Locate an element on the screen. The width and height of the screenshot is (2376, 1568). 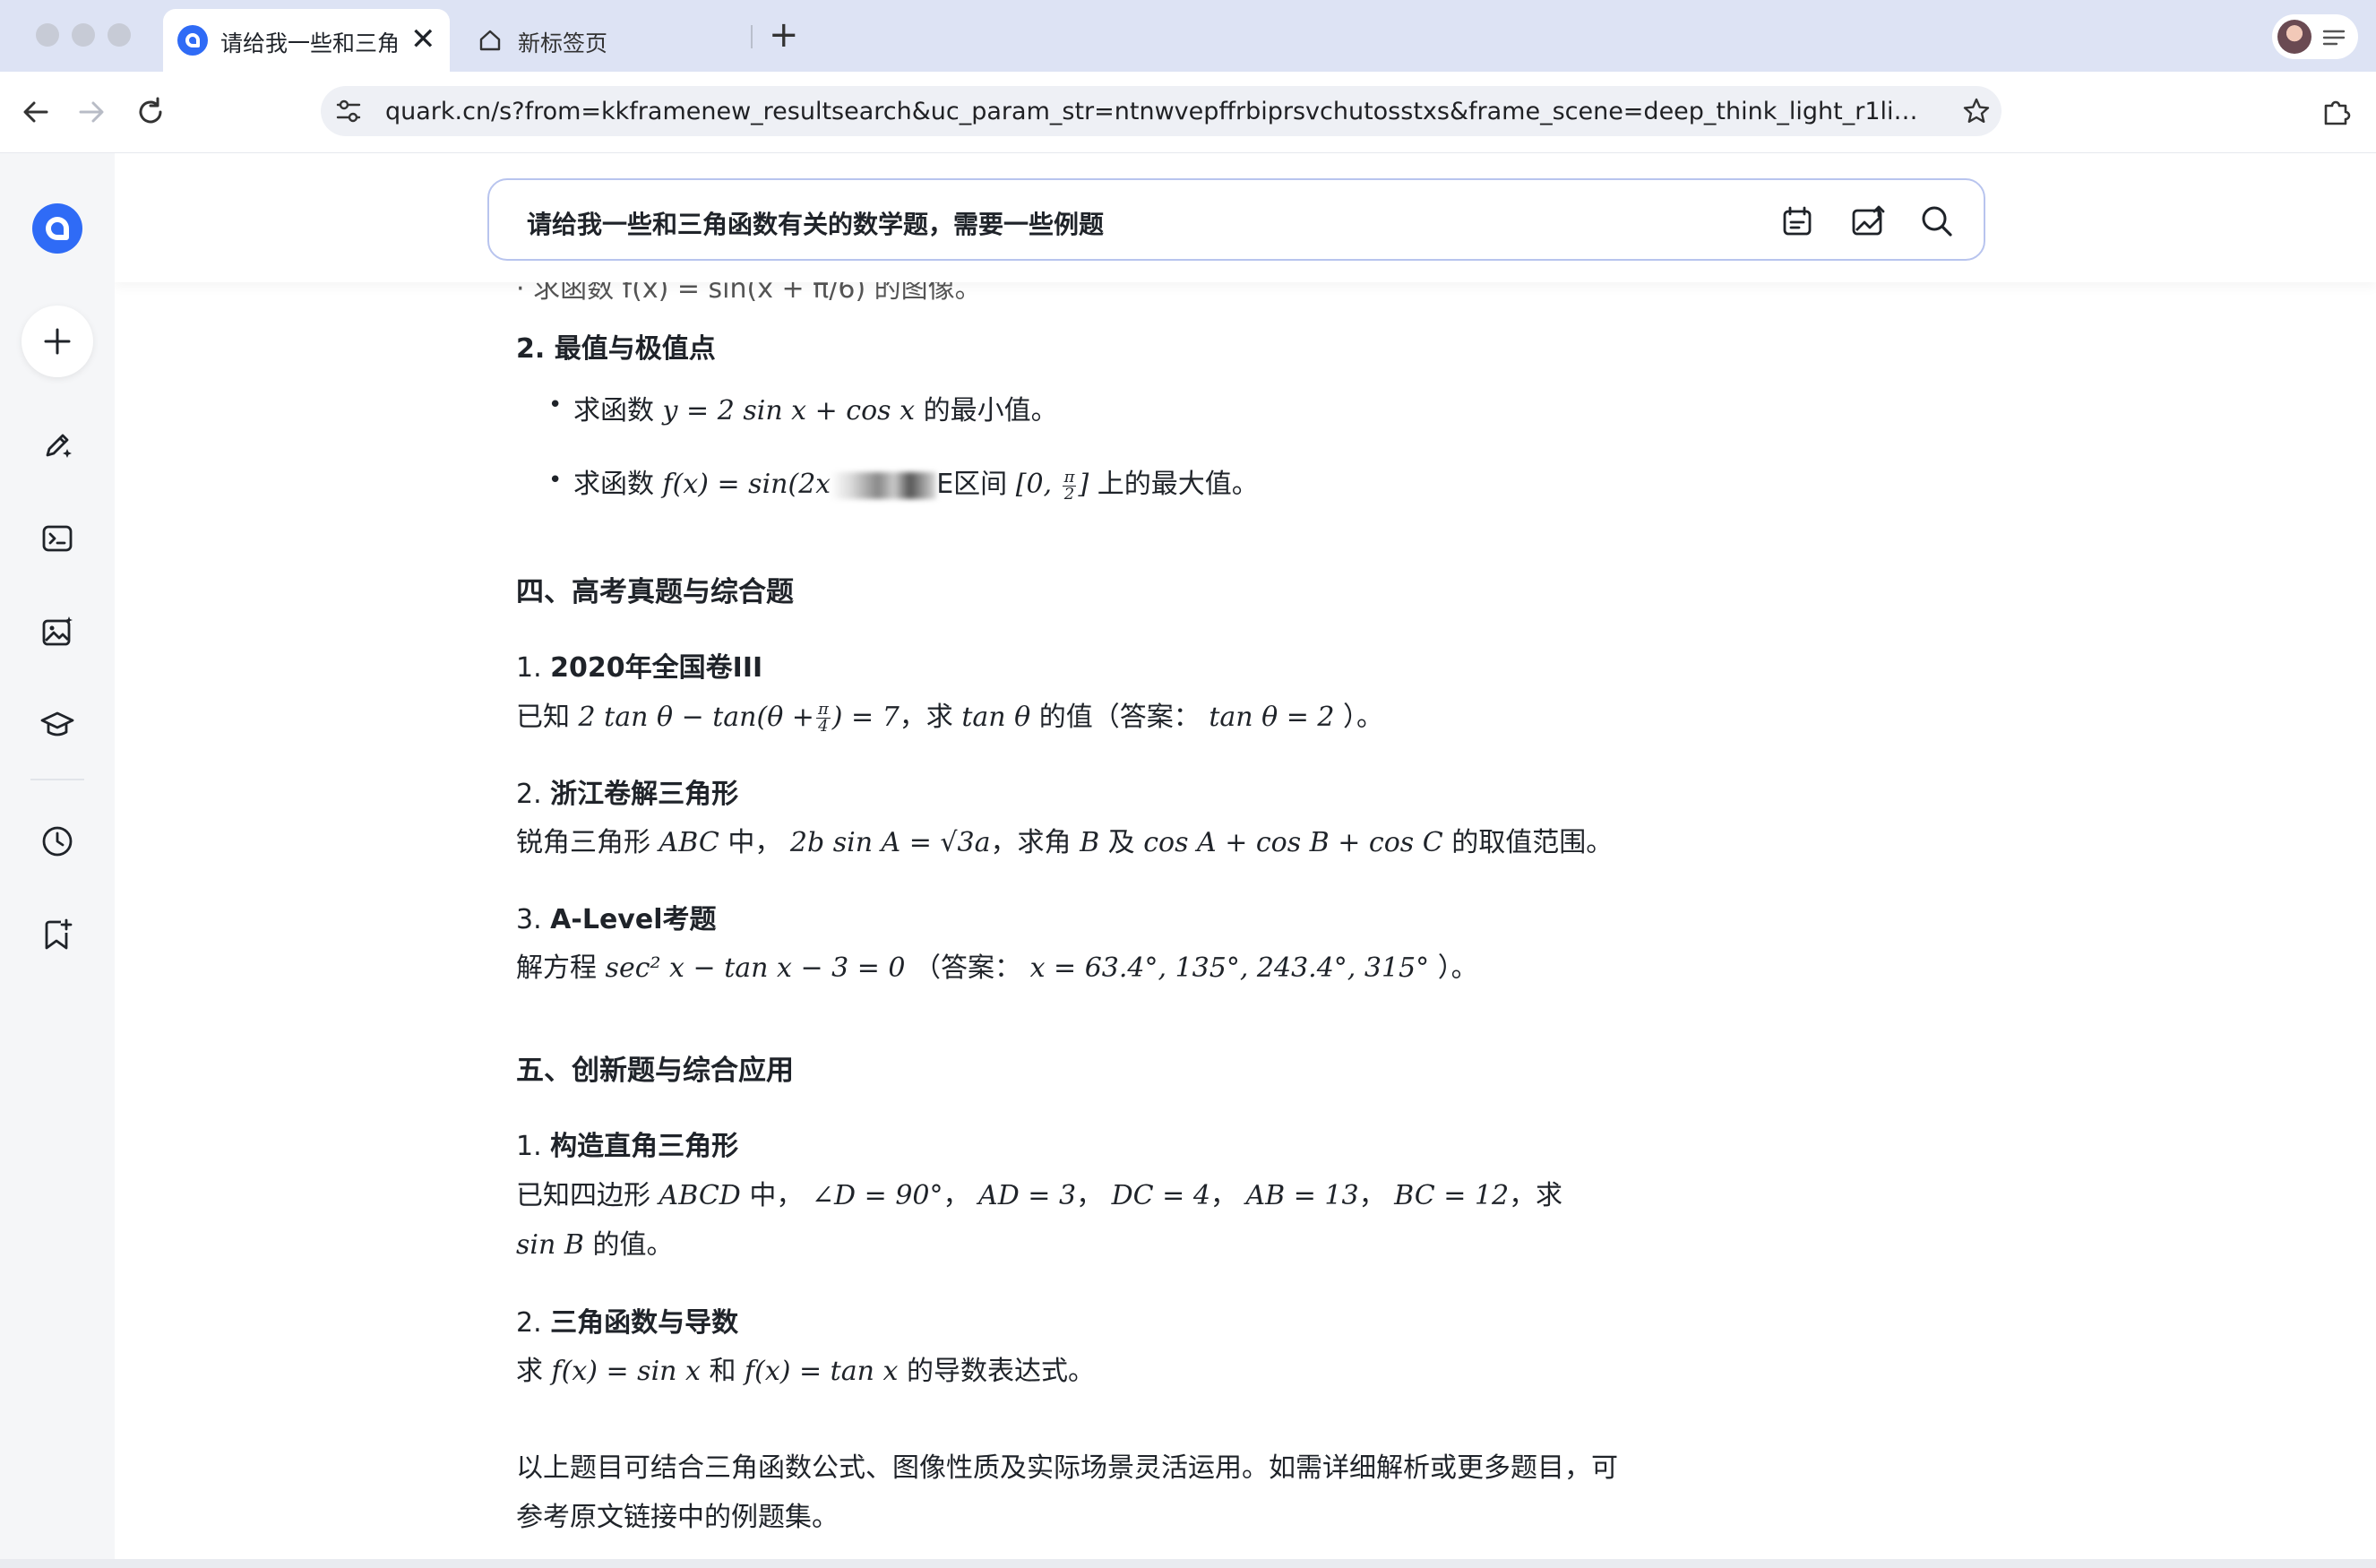
image-icon is located at coordinates (57, 631).